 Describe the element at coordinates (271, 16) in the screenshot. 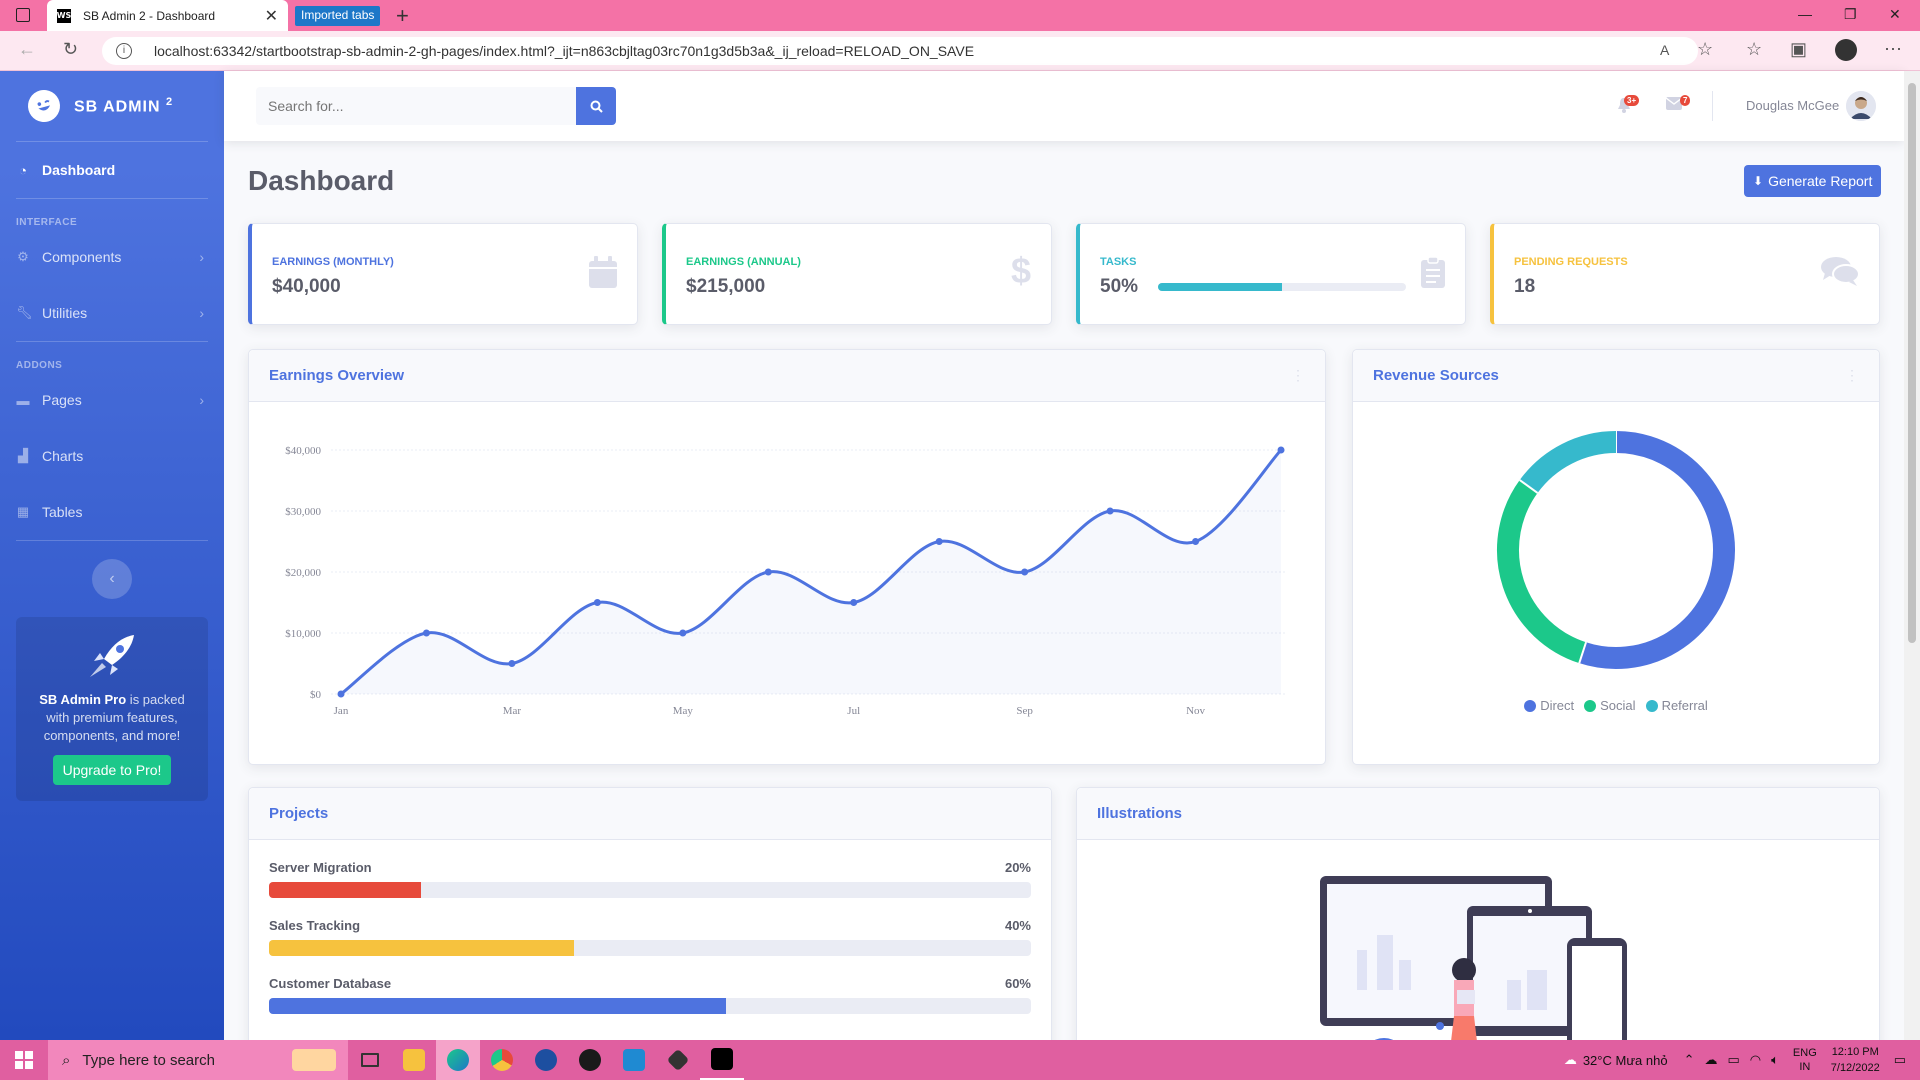

I see `close-tab-icon: ✕` at that location.